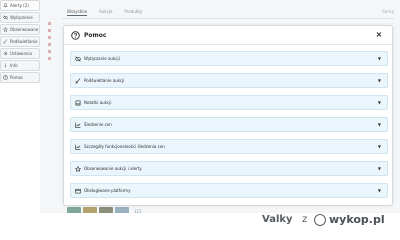 The width and height of the screenshot is (400, 240). What do you see at coordinates (24, 41) in the screenshot?
I see `sidebar-item-label: Podświetlanie` at bounding box center [24, 41].